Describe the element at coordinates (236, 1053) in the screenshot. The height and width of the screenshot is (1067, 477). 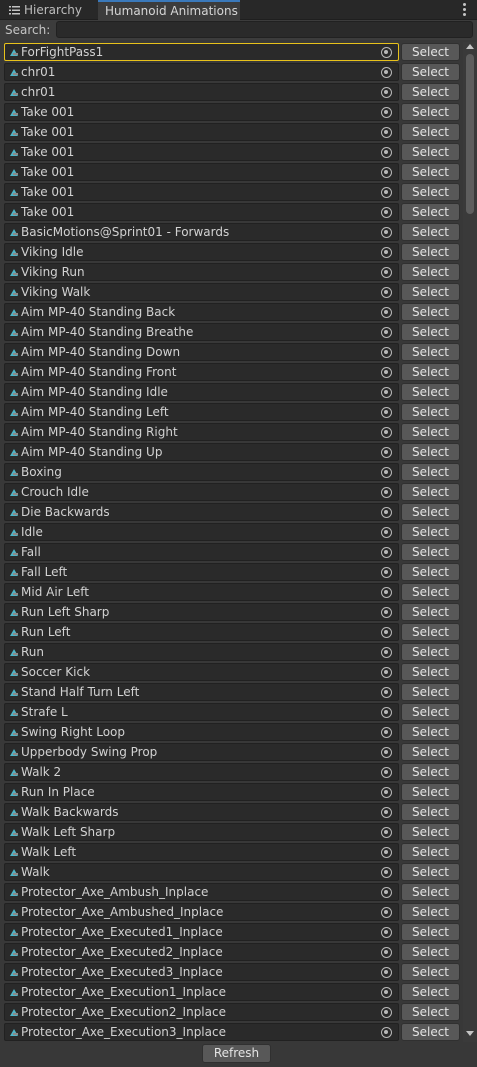
I see `refresh-button: Refresh` at that location.